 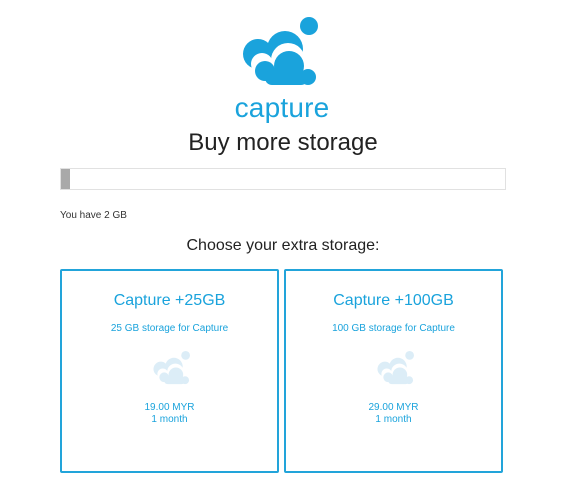 What do you see at coordinates (393, 407) in the screenshot?
I see `plan-price: 29.00 MYR` at bounding box center [393, 407].